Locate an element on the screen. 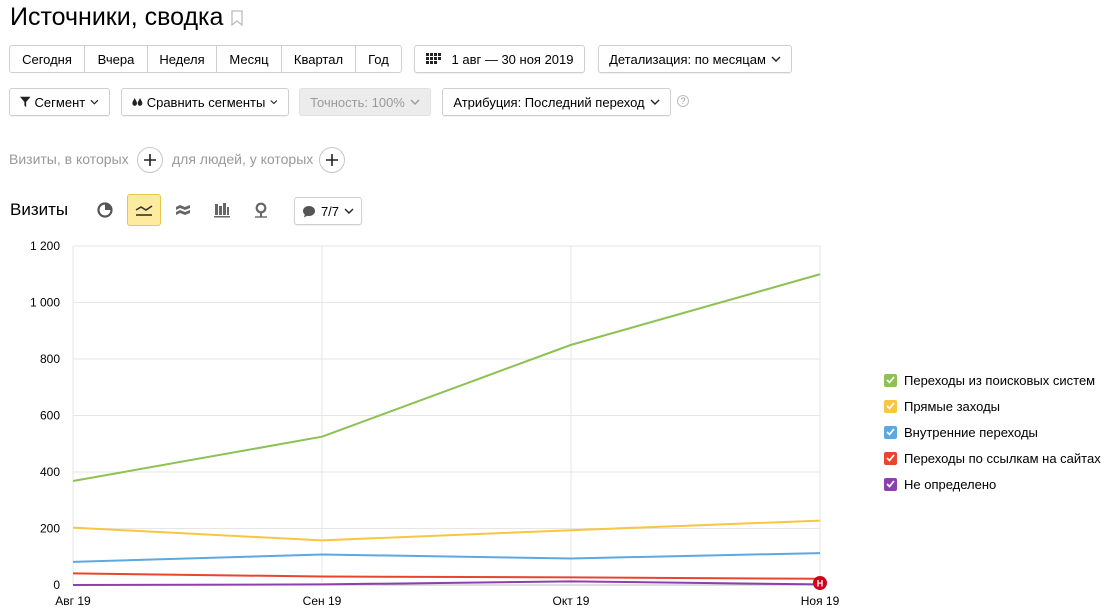  map-chart-button is located at coordinates (261, 210).